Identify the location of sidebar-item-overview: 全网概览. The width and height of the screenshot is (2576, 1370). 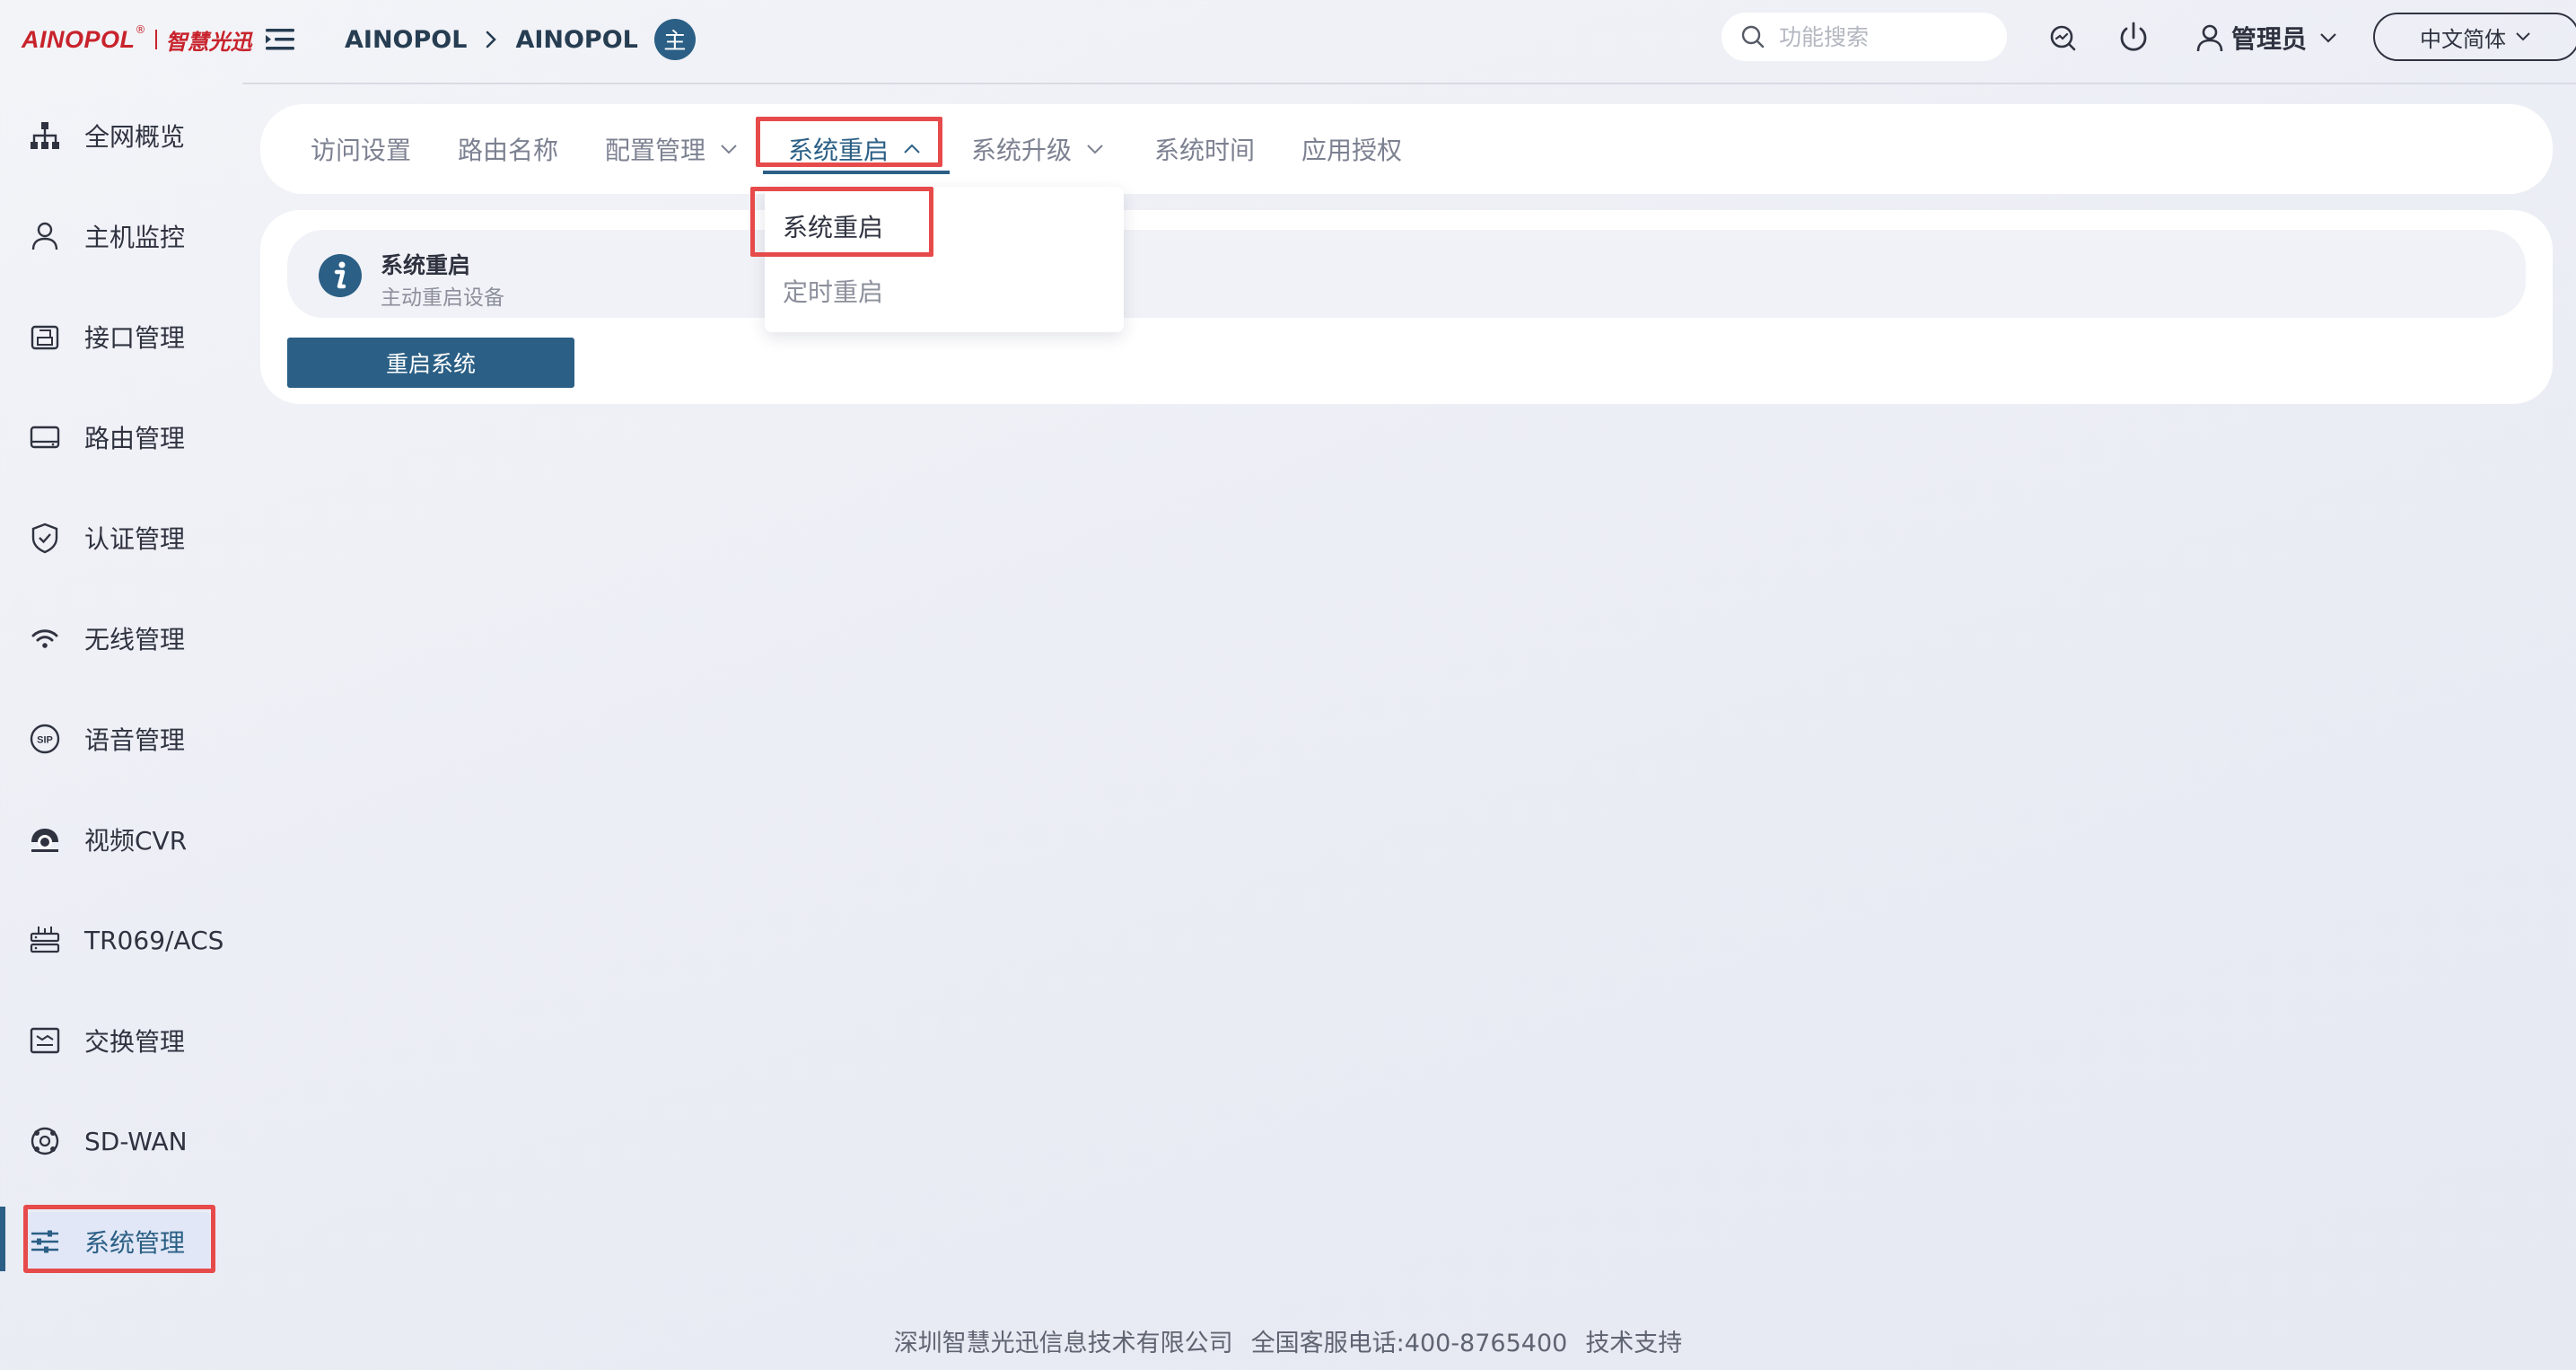
(106, 135).